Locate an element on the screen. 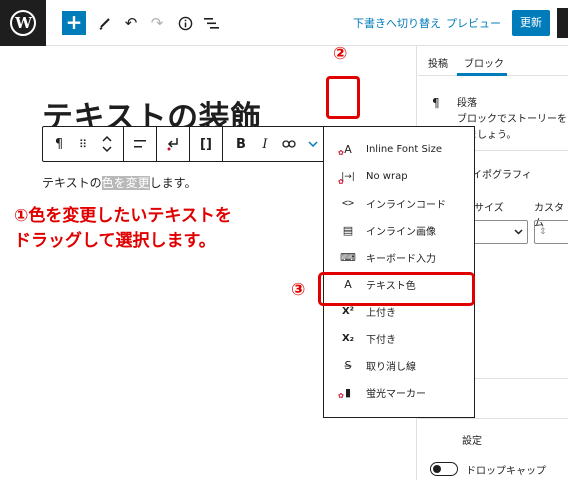  toolbar-group-align is located at coordinates (140, 144).